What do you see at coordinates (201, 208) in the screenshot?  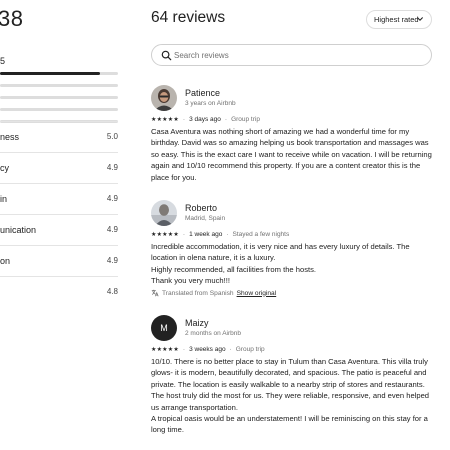 I see `reviewer-name: Roberto` at bounding box center [201, 208].